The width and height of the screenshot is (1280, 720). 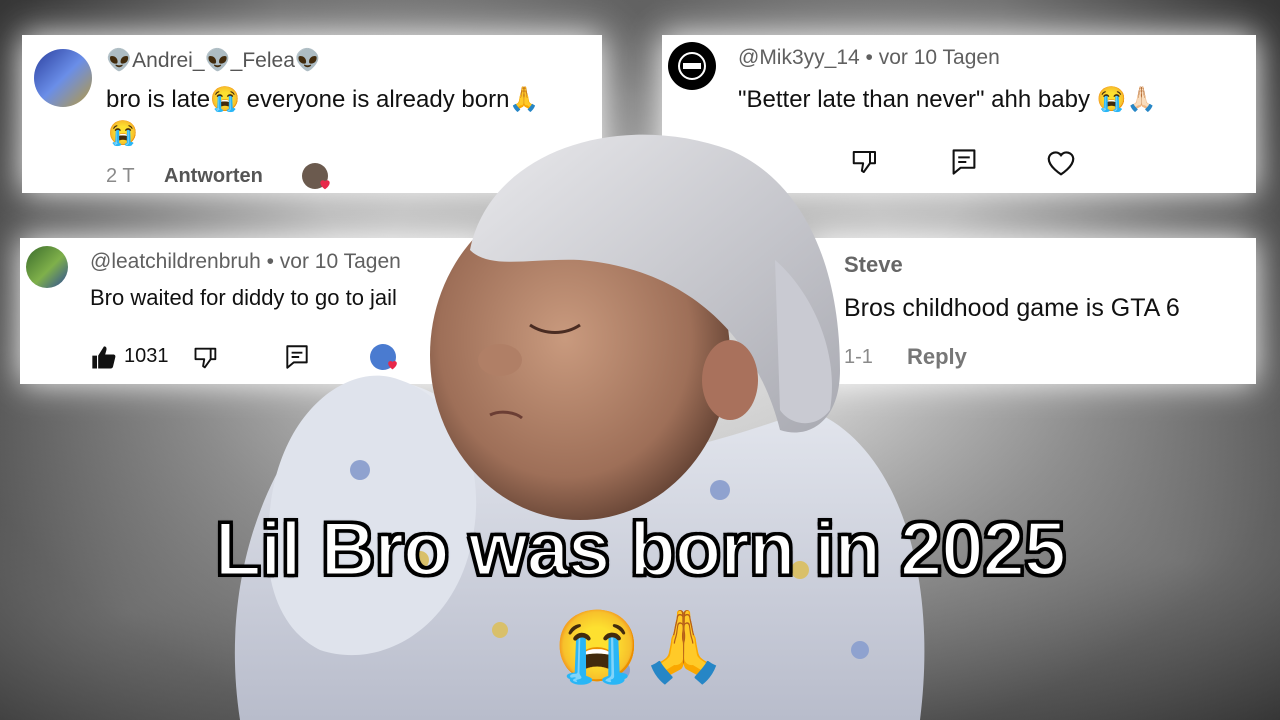 What do you see at coordinates (104, 358) in the screenshot?
I see `thumbs-up-icon` at bounding box center [104, 358].